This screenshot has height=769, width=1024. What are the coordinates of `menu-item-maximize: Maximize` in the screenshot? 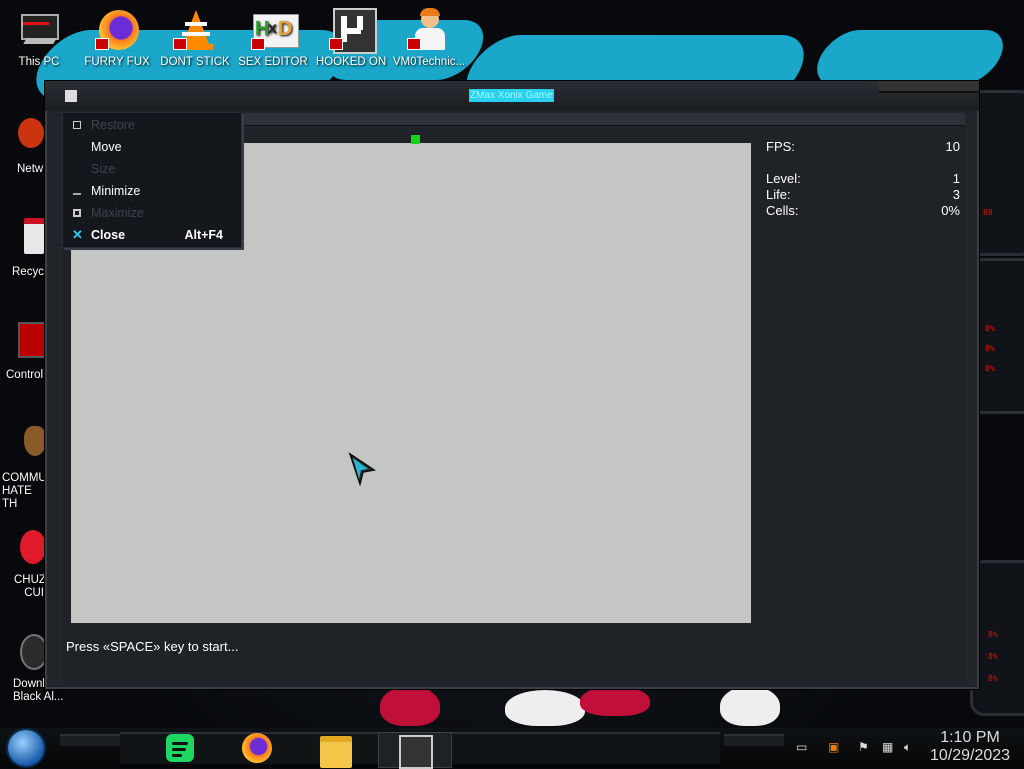 It's located at (152, 213).